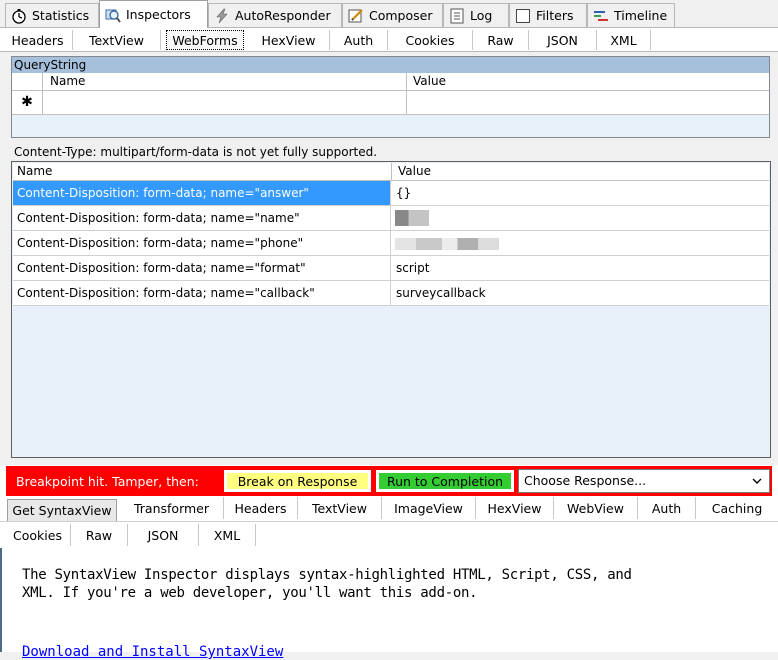 This screenshot has height=660, width=778. What do you see at coordinates (99, 535) in the screenshot?
I see `response-tab-raw: Raw` at bounding box center [99, 535].